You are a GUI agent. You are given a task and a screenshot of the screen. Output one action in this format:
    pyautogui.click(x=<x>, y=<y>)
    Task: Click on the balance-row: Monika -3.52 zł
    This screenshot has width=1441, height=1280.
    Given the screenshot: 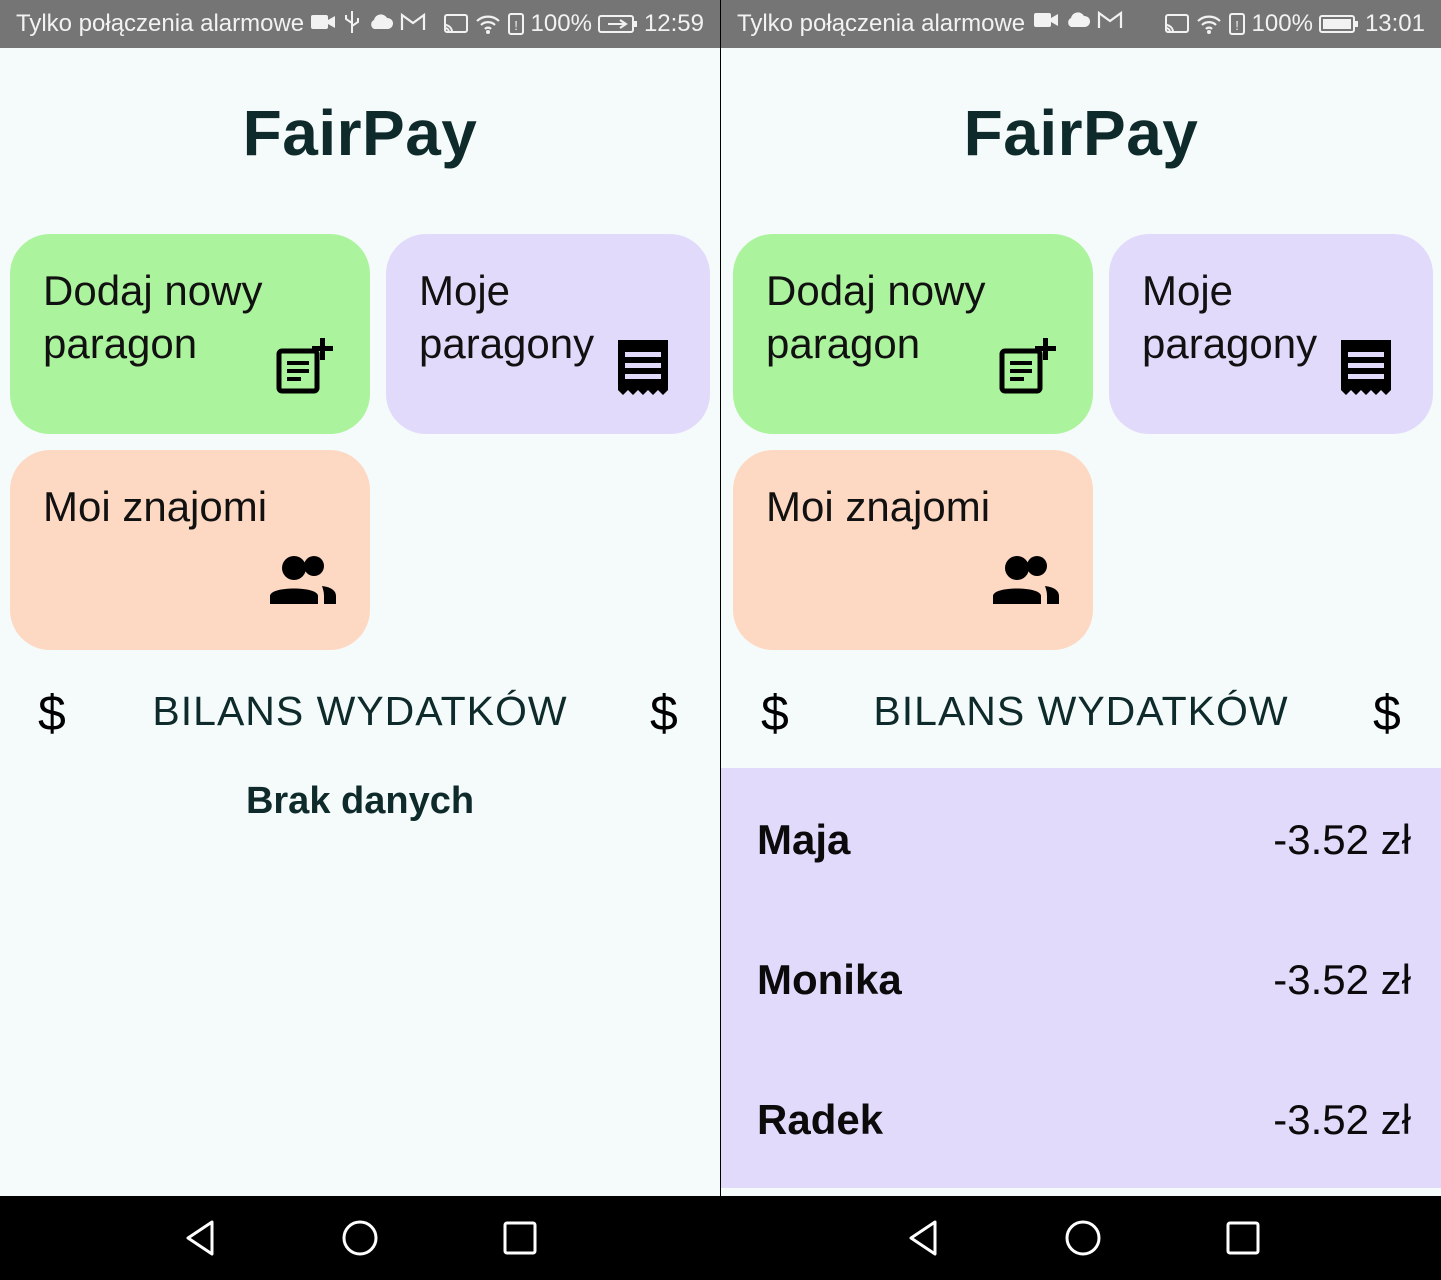 What is the action you would take?
    pyautogui.click(x=1081, y=978)
    